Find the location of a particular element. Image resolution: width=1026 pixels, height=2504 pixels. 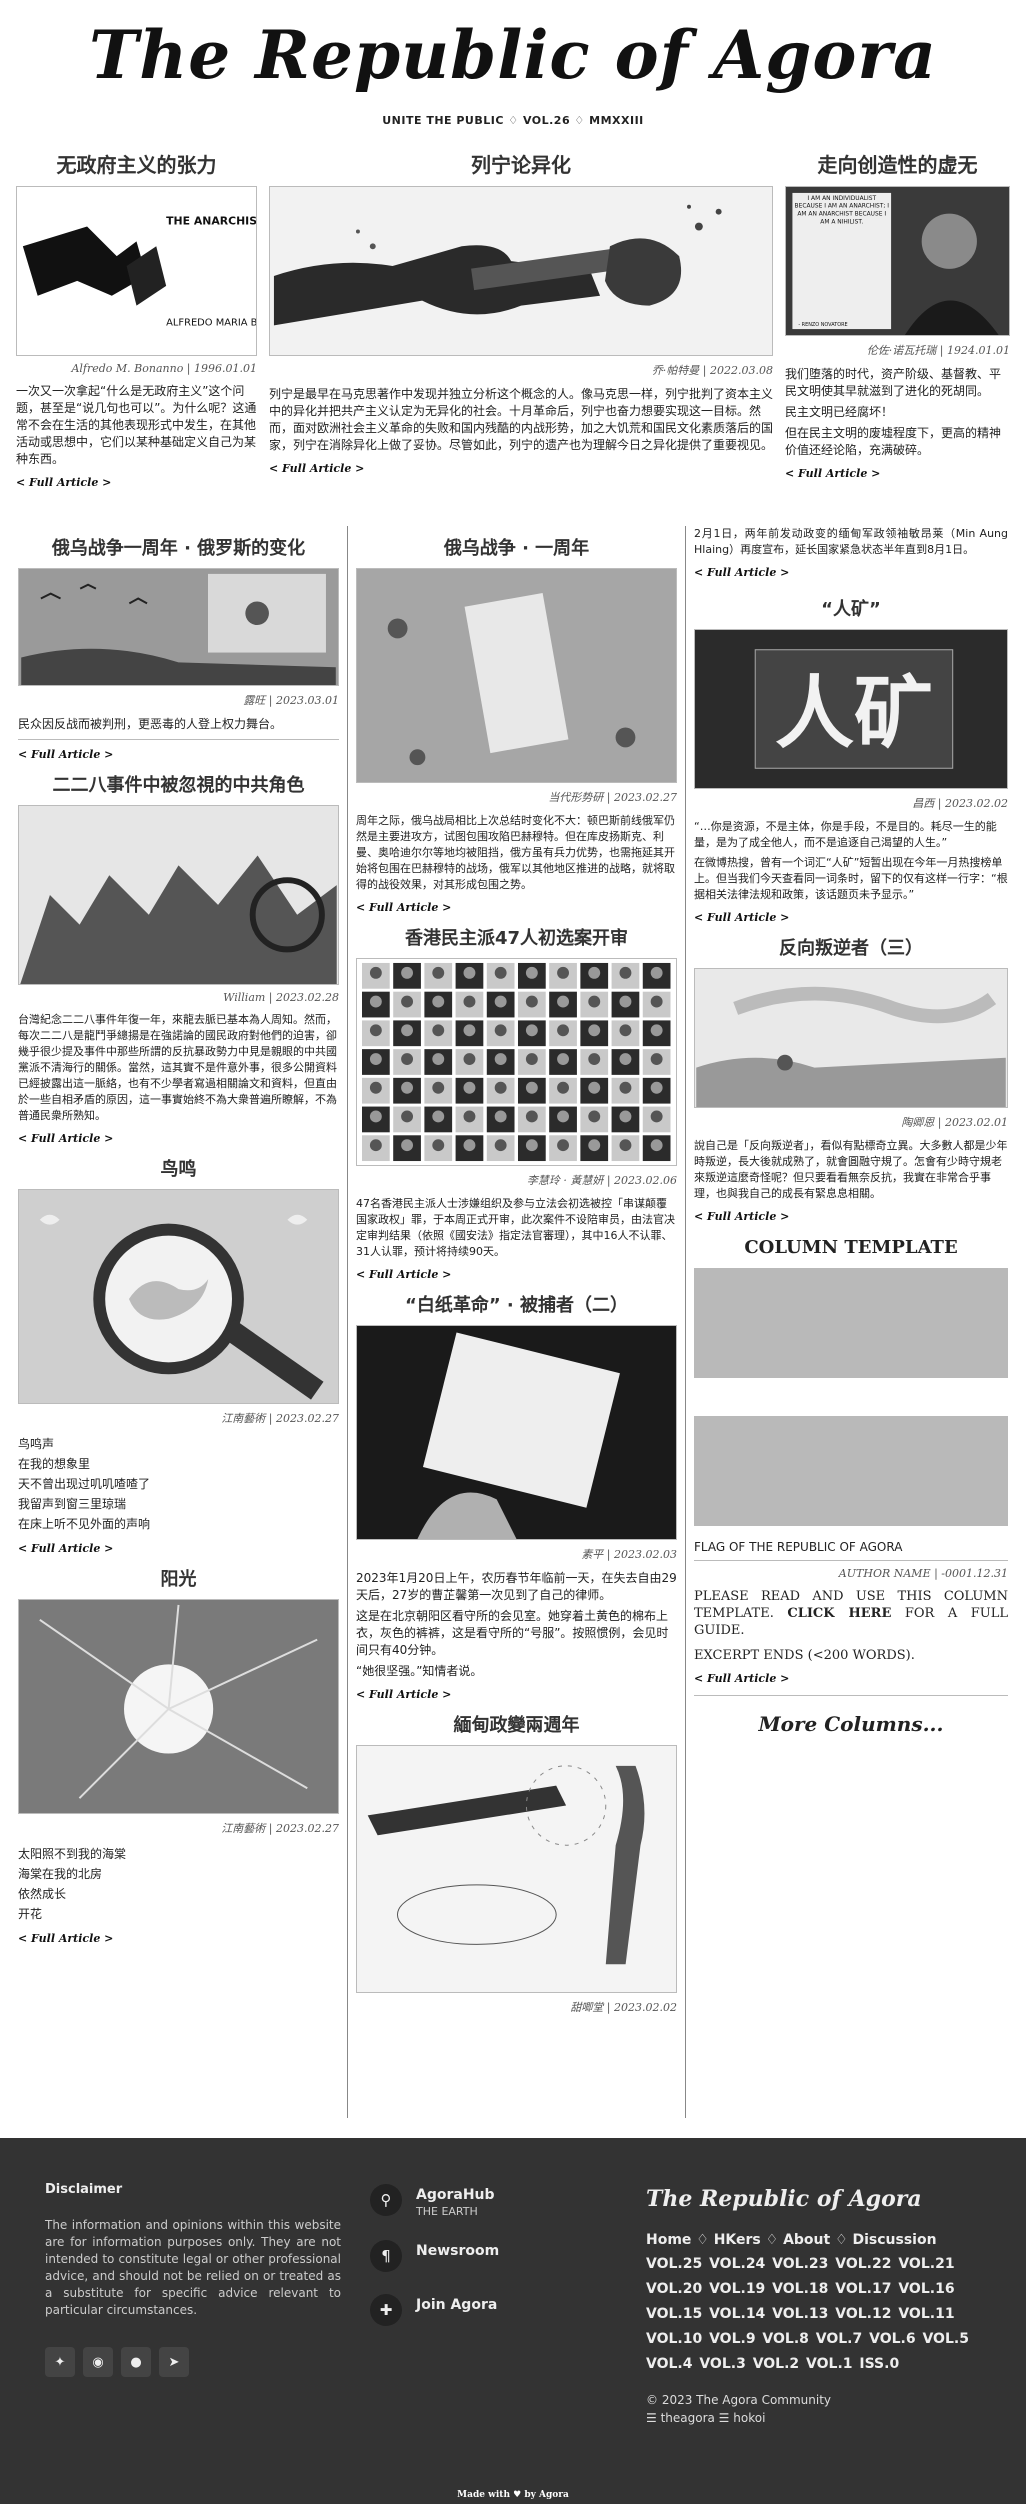

article-title: 二二八事件中被忽視的中共角色 is located at coordinates (178, 784).